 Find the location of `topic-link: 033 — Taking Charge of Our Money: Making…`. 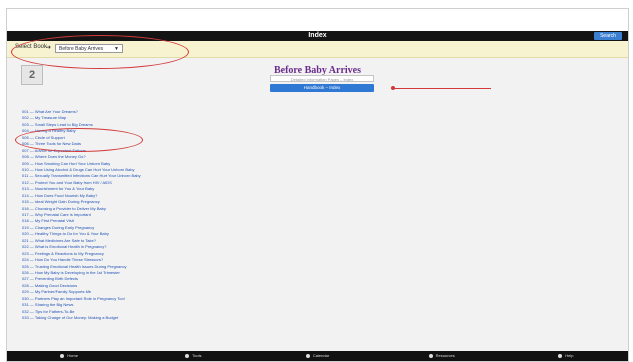

topic-link: 033 — Taking Charge of Our Money: Making… is located at coordinates (172, 318).